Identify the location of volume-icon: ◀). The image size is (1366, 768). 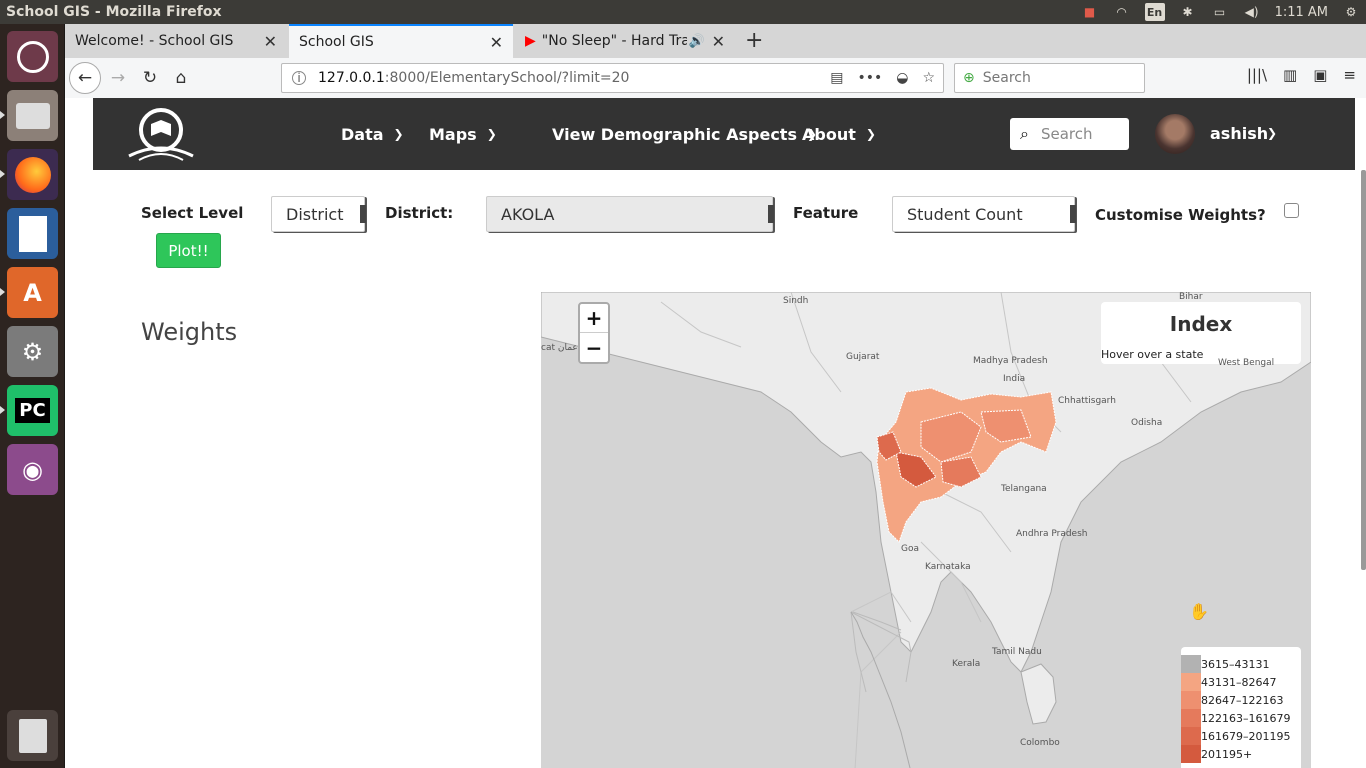
(1252, 12).